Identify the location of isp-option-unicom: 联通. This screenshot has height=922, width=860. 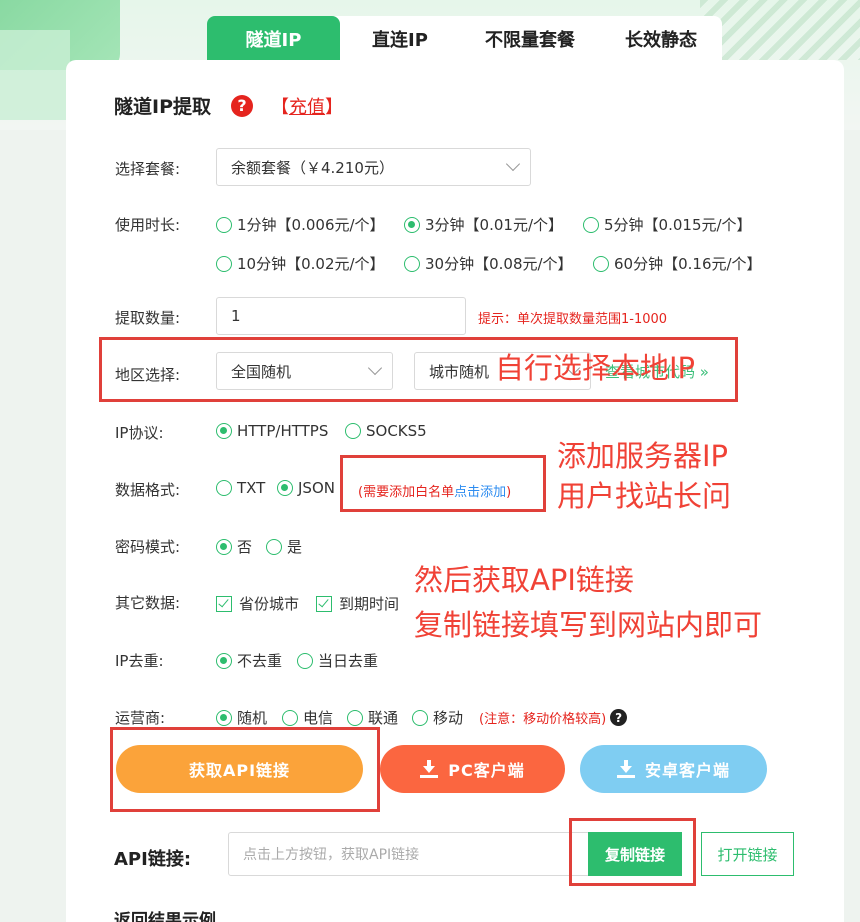
(372, 717).